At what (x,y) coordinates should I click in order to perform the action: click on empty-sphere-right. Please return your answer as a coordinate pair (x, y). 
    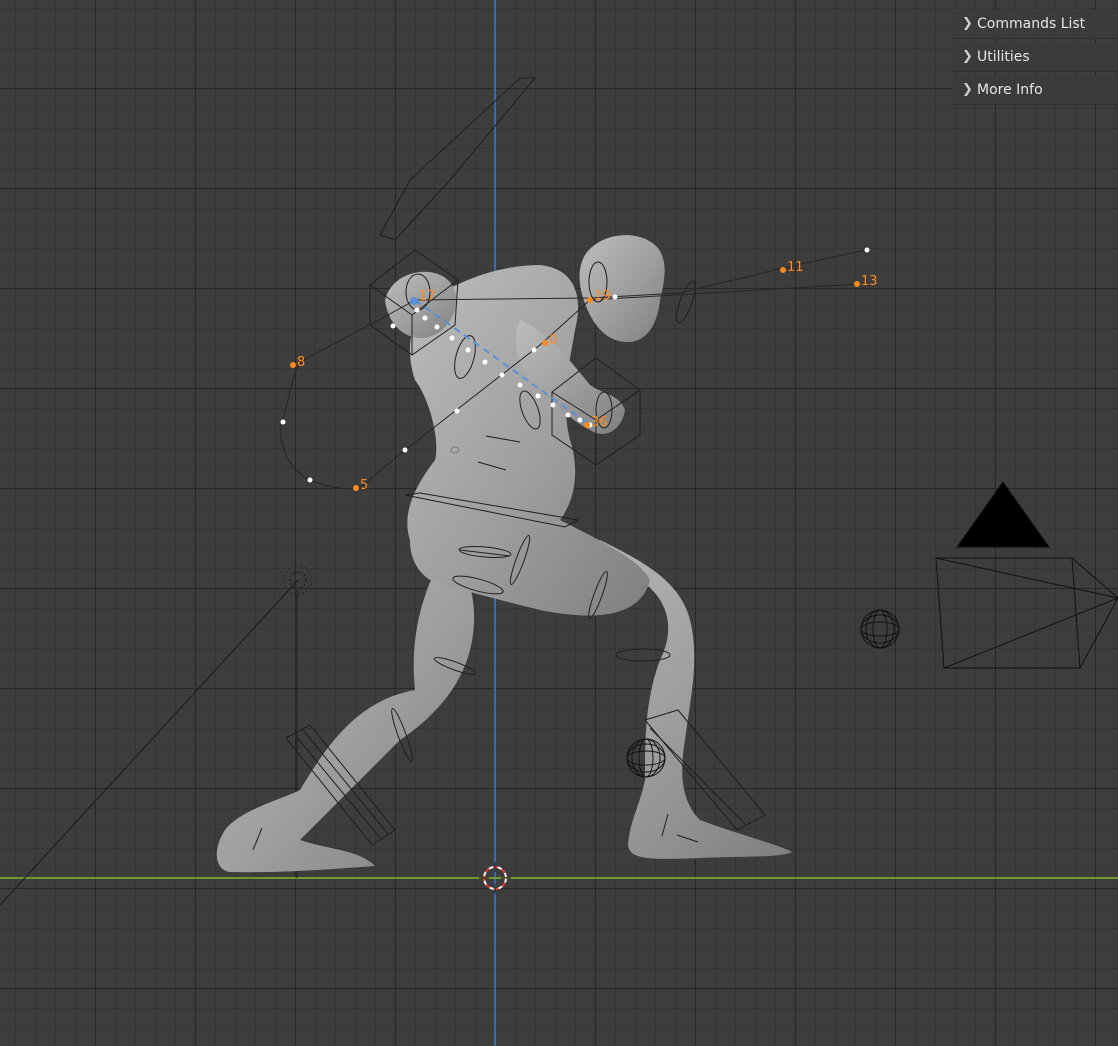
    Looking at the image, I should click on (880, 629).